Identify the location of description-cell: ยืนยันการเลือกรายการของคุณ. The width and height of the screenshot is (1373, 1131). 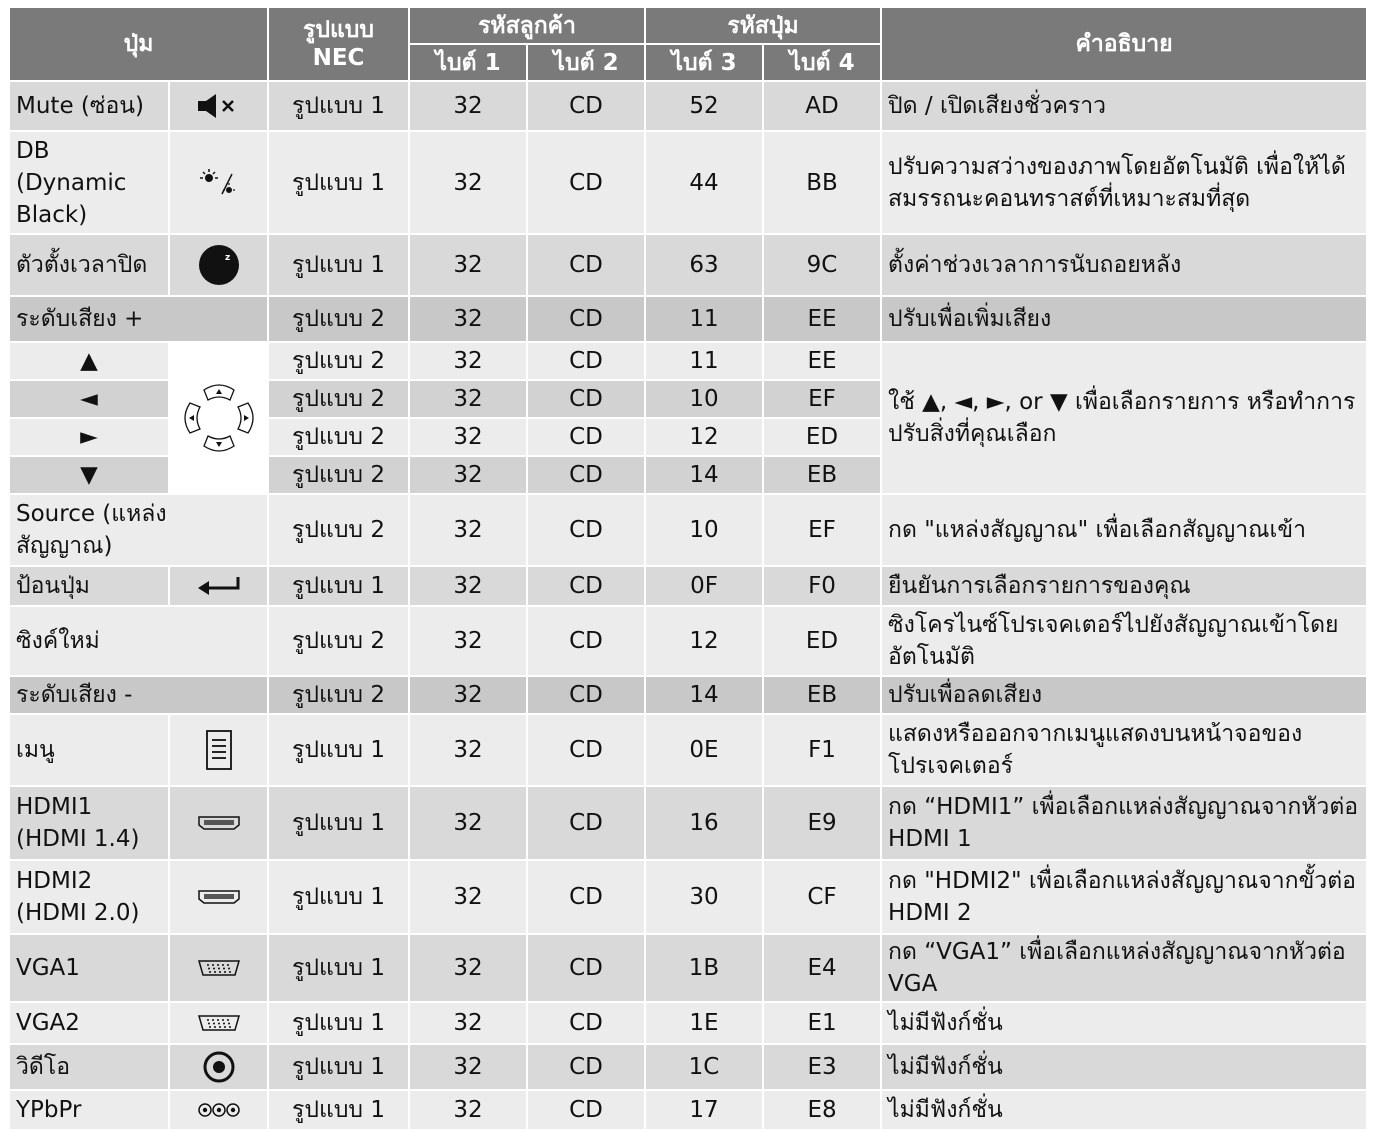
(1124, 586).